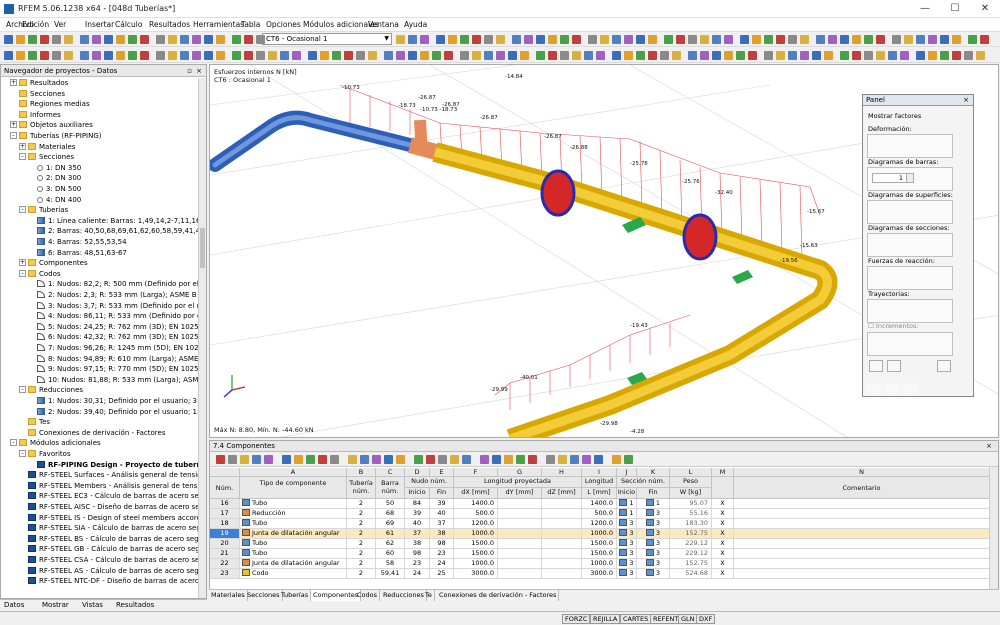 The height and width of the screenshot is (625, 1000). I want to click on component-type-cell: Tubo, so click(293, 504).